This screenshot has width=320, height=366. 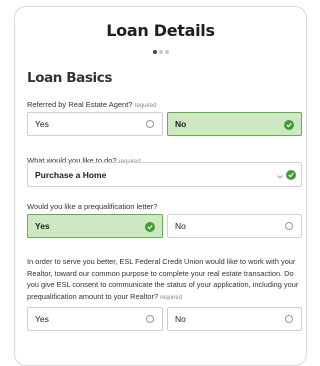 I want to click on consent-option-no: No, so click(x=234, y=319).